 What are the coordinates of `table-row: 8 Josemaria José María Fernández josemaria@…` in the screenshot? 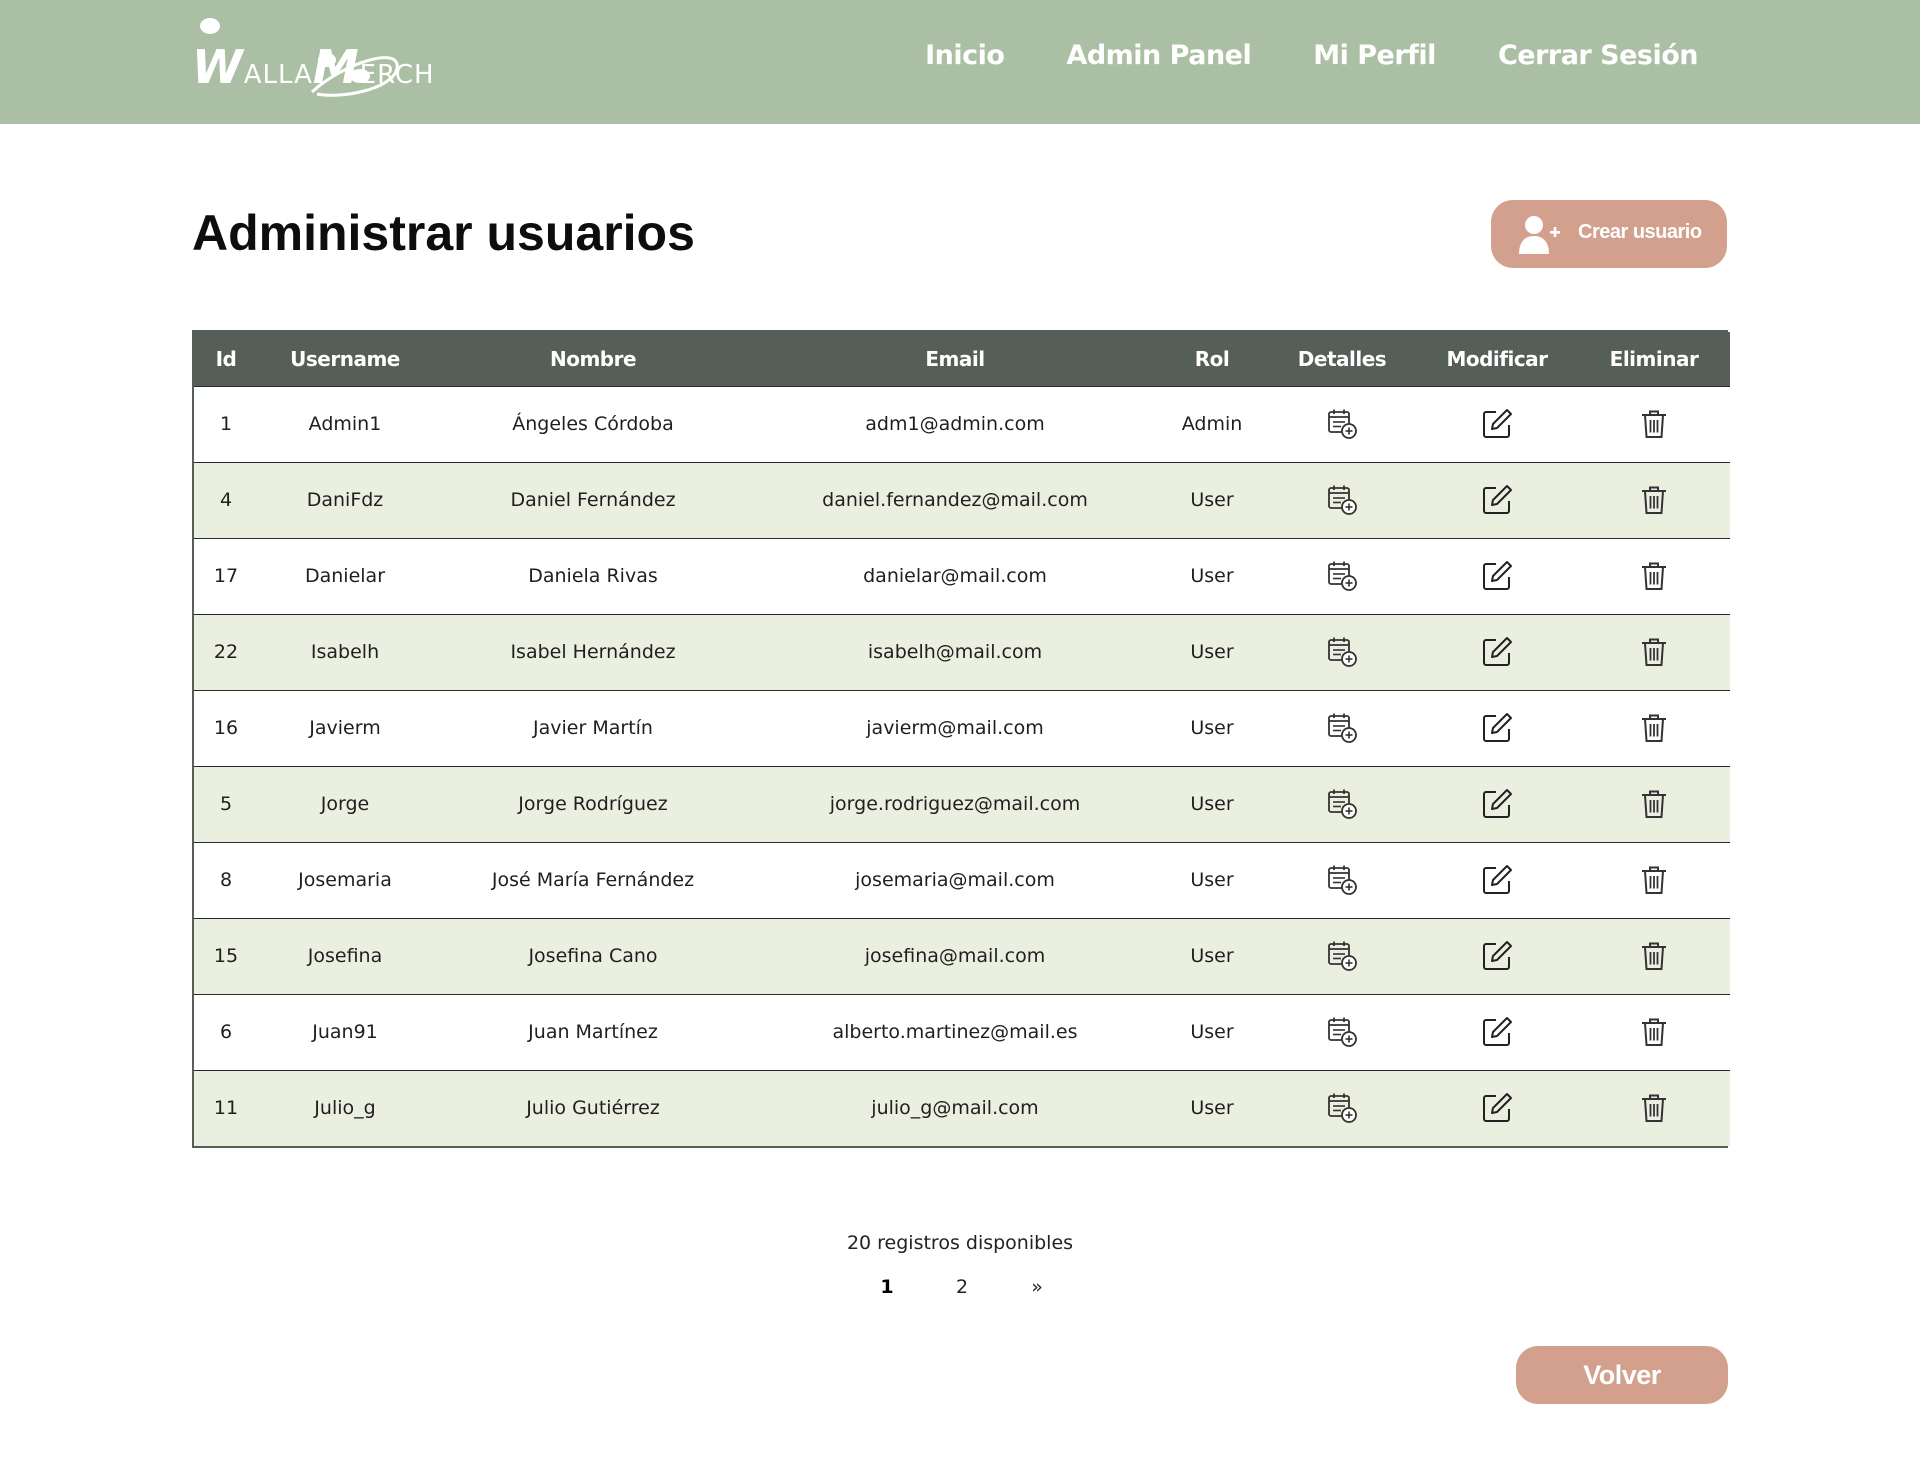 It's located at (962, 880).